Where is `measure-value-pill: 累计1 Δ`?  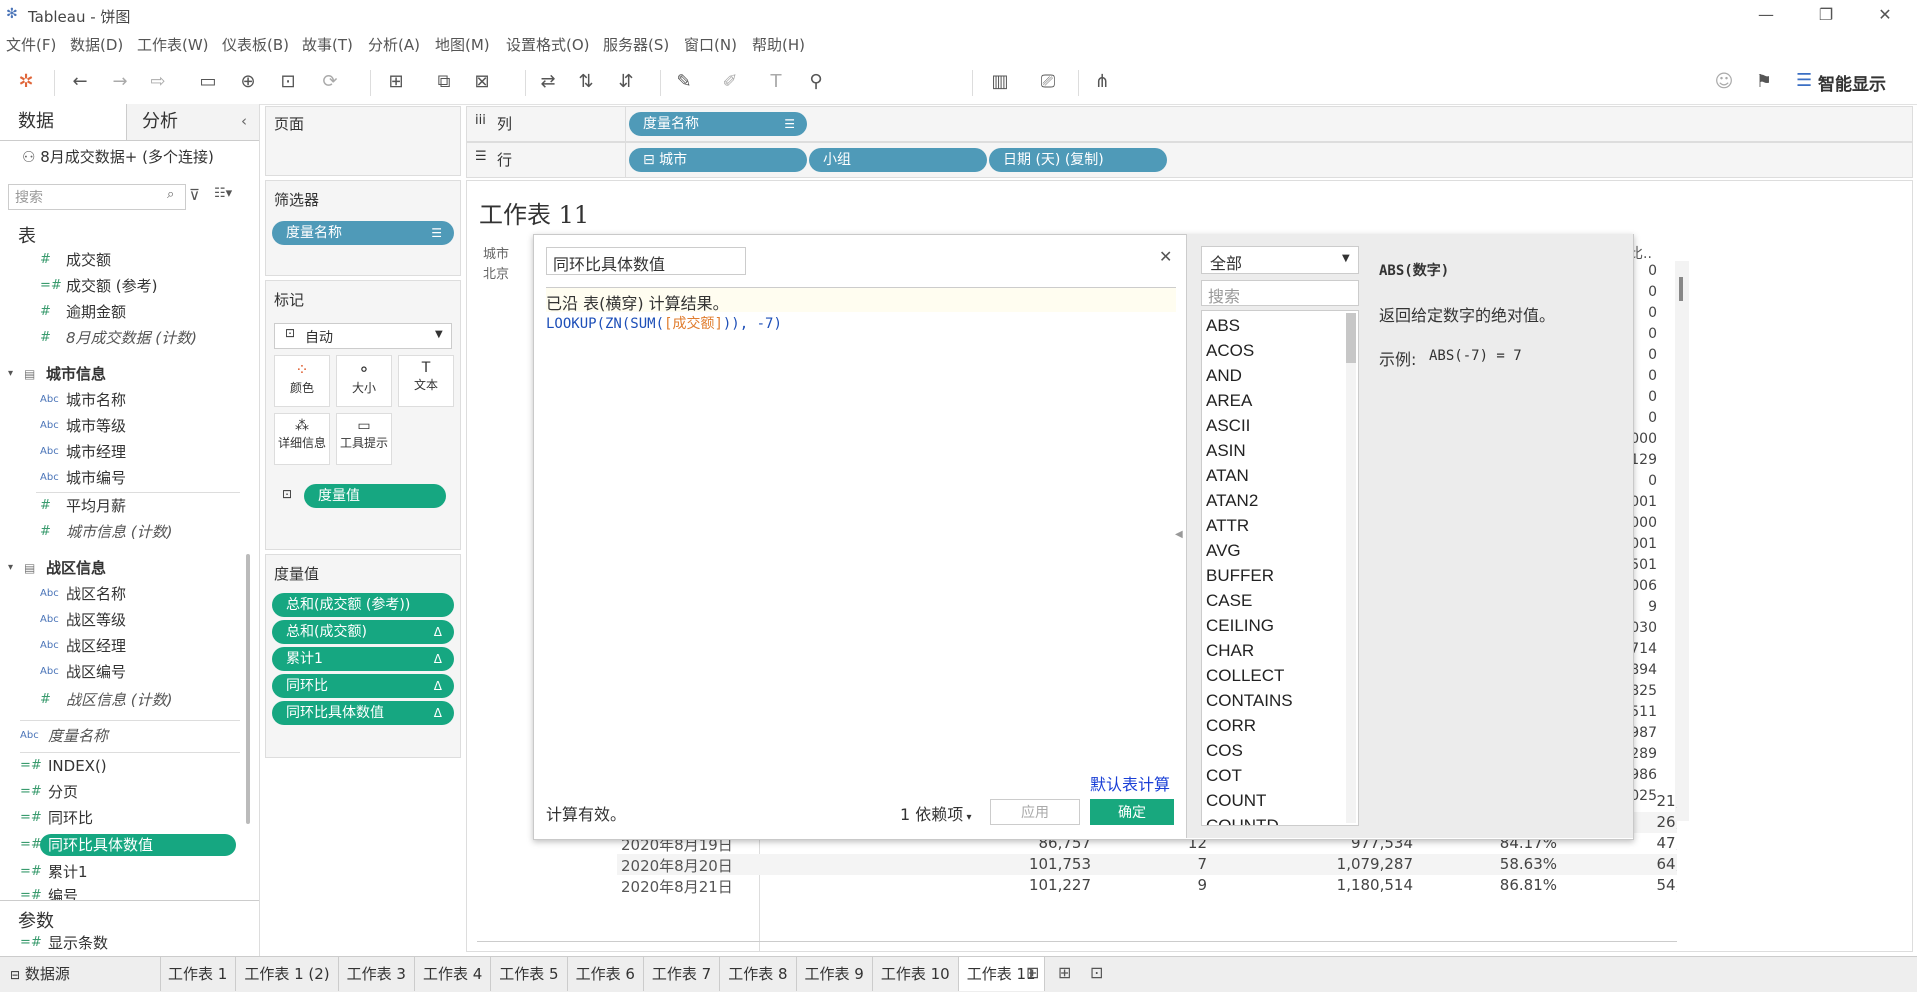 measure-value-pill: 累计1 Δ is located at coordinates (363, 659).